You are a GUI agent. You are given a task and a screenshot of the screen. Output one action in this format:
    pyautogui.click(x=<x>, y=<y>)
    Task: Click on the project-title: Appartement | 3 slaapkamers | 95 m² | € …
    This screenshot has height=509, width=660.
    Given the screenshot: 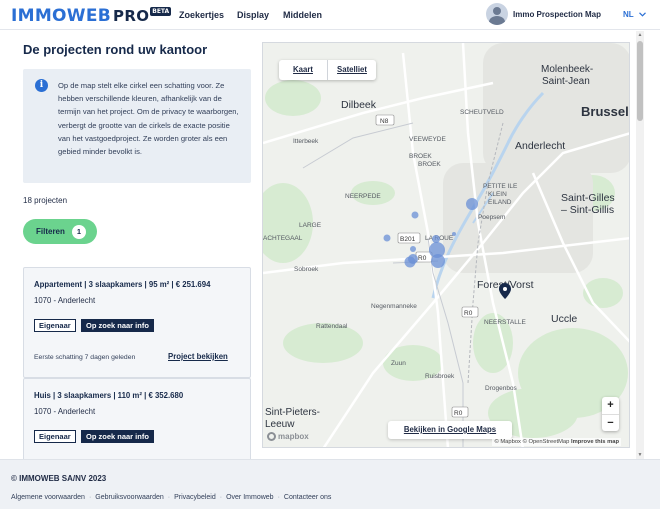 What is the action you would take?
    pyautogui.click(x=122, y=284)
    